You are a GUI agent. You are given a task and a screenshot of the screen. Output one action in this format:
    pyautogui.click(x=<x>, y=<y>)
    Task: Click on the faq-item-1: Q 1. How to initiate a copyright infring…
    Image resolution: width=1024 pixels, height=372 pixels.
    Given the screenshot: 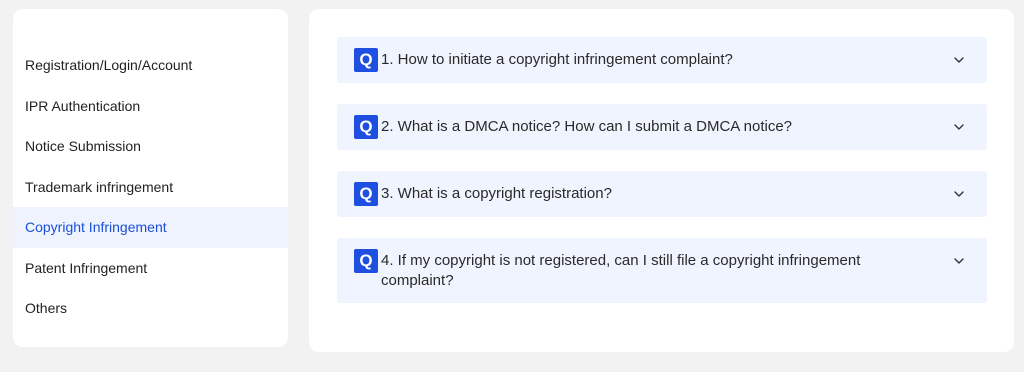 What is the action you would take?
    pyautogui.click(x=662, y=60)
    